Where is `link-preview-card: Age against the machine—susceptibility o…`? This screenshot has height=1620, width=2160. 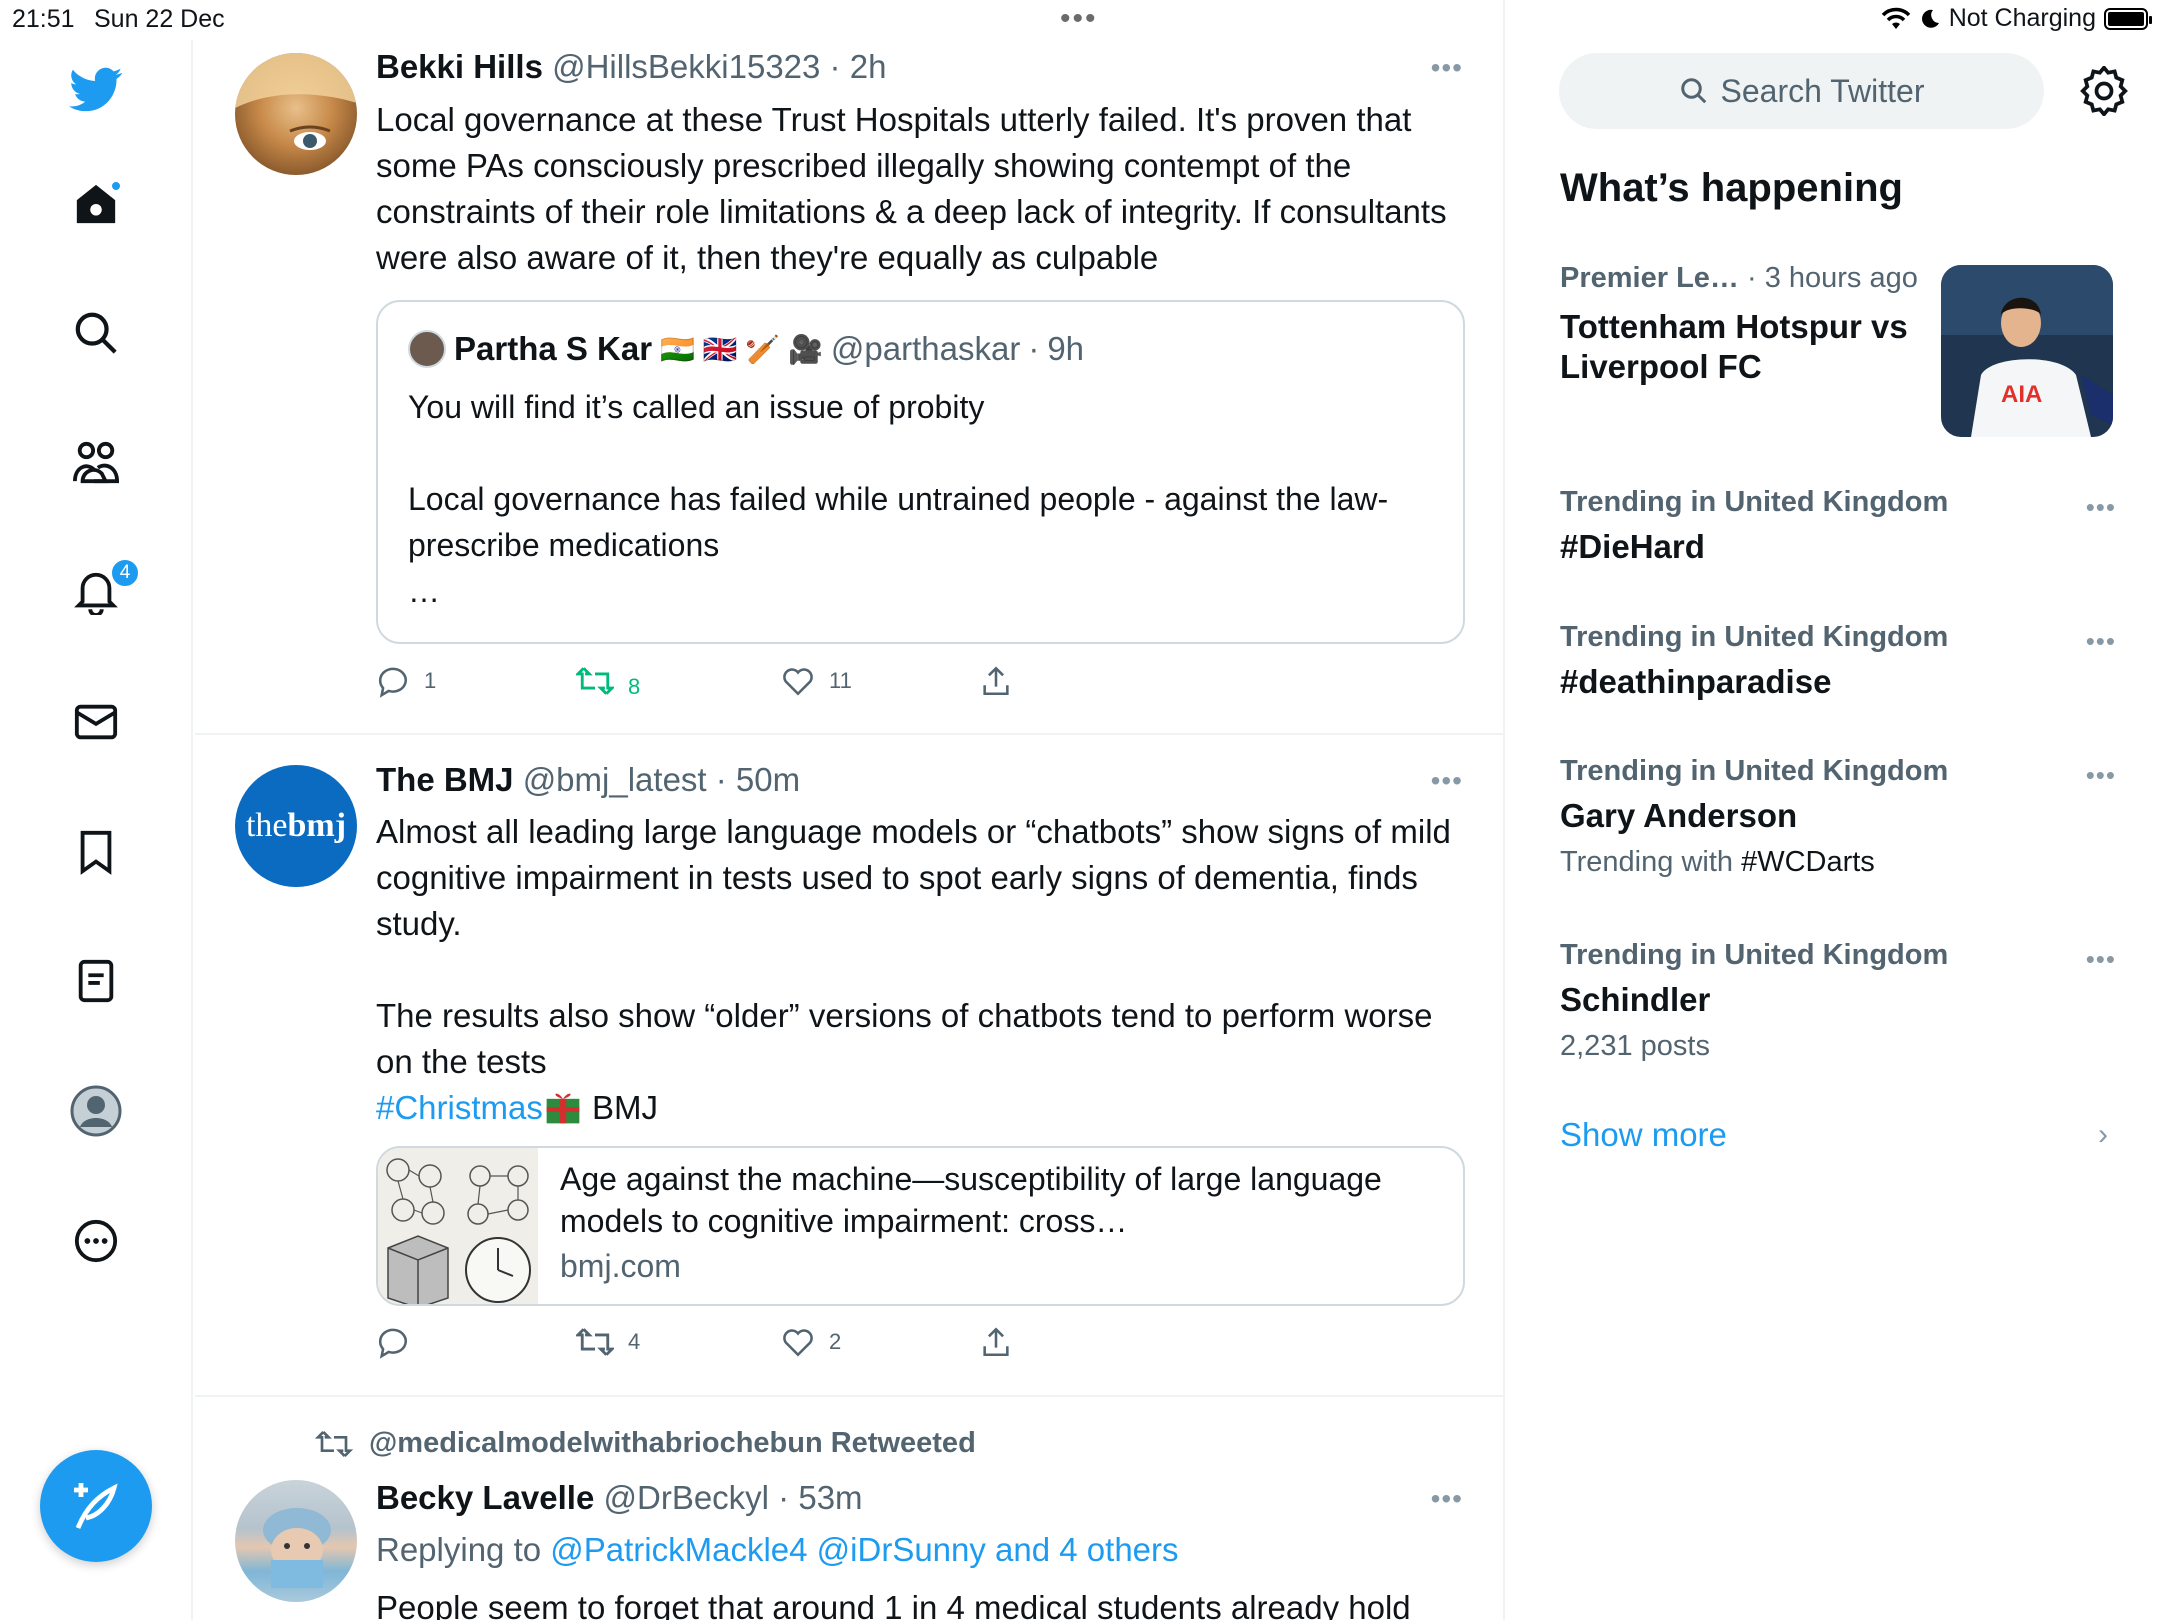 link-preview-card: Age against the machine—susceptibility o… is located at coordinates (920, 1226).